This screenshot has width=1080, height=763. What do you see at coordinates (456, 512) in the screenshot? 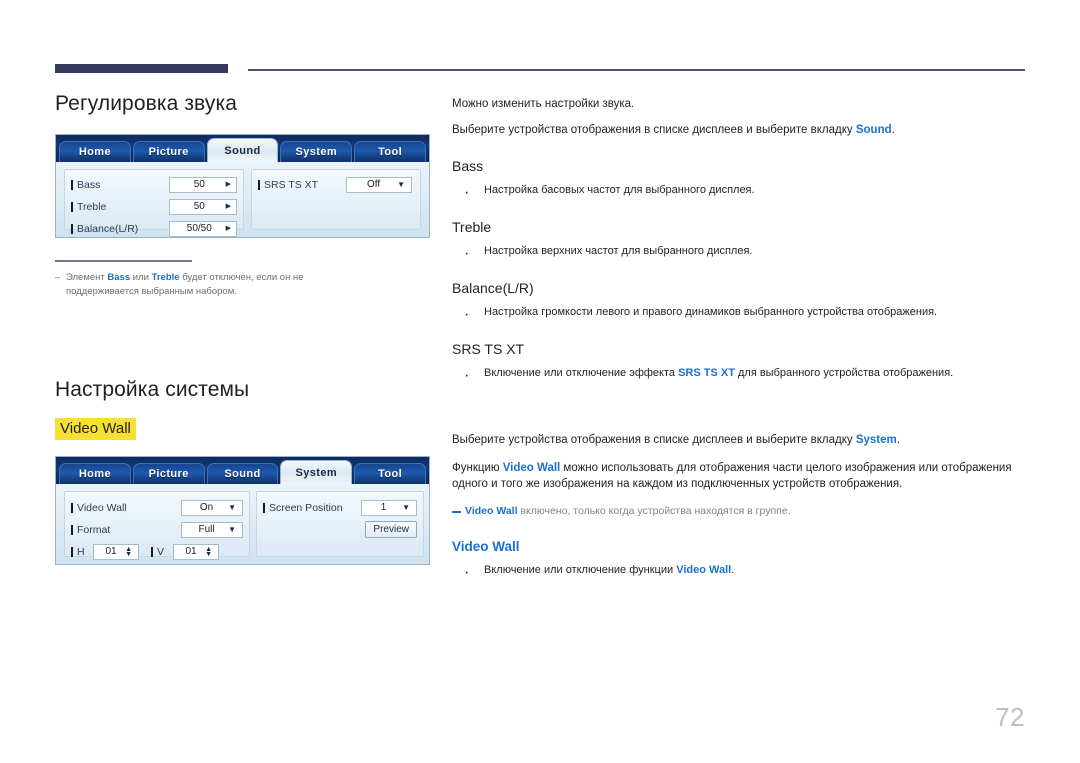
I see `note-dash-icon` at bounding box center [456, 512].